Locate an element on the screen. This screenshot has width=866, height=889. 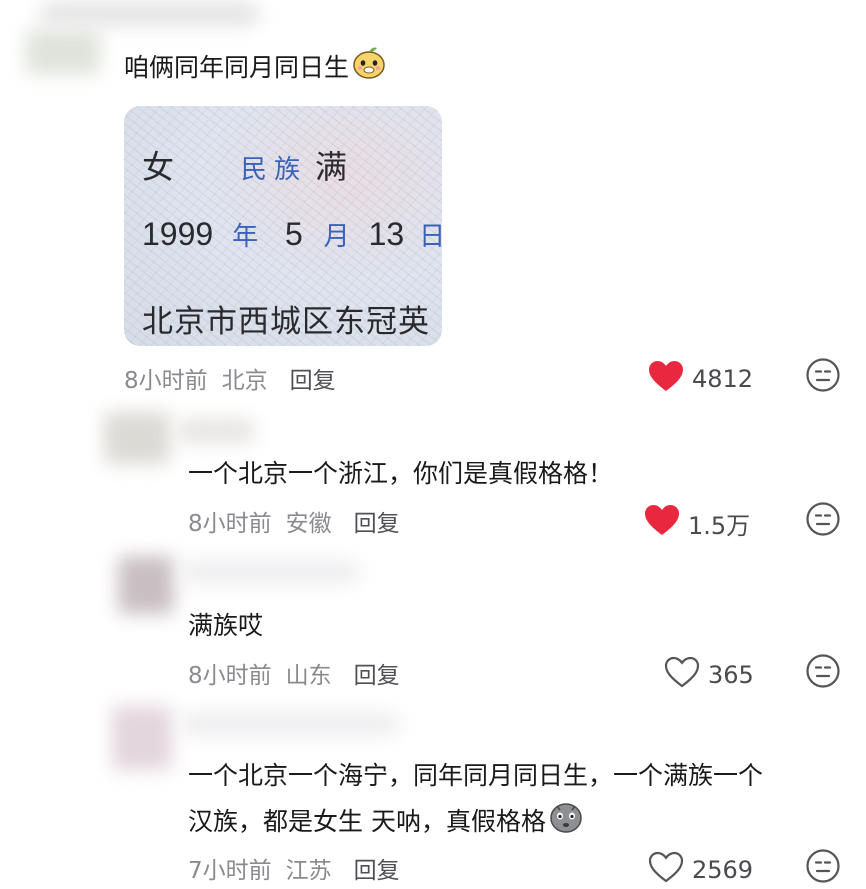
reply-meta: 8小时前 安徽 回复 is located at coordinates (294, 521).